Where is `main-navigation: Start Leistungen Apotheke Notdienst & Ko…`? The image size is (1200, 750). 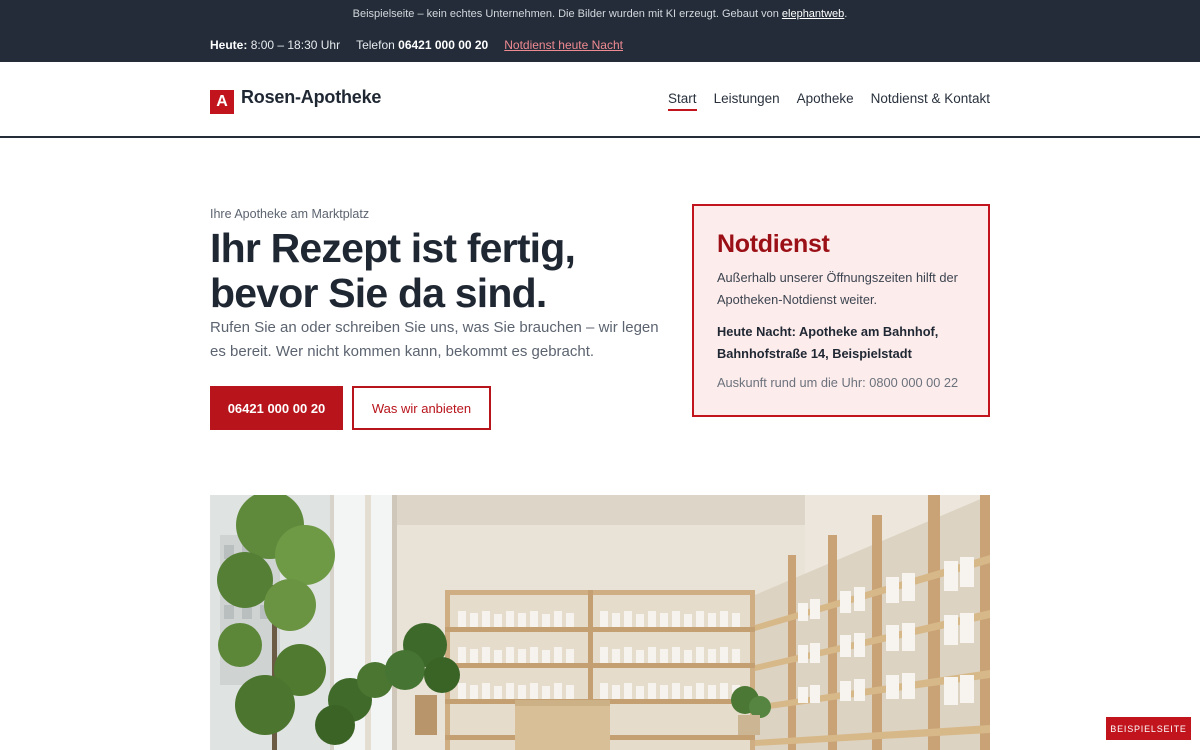 main-navigation: Start Leistungen Apotheke Notdienst & Ko… is located at coordinates (829, 101).